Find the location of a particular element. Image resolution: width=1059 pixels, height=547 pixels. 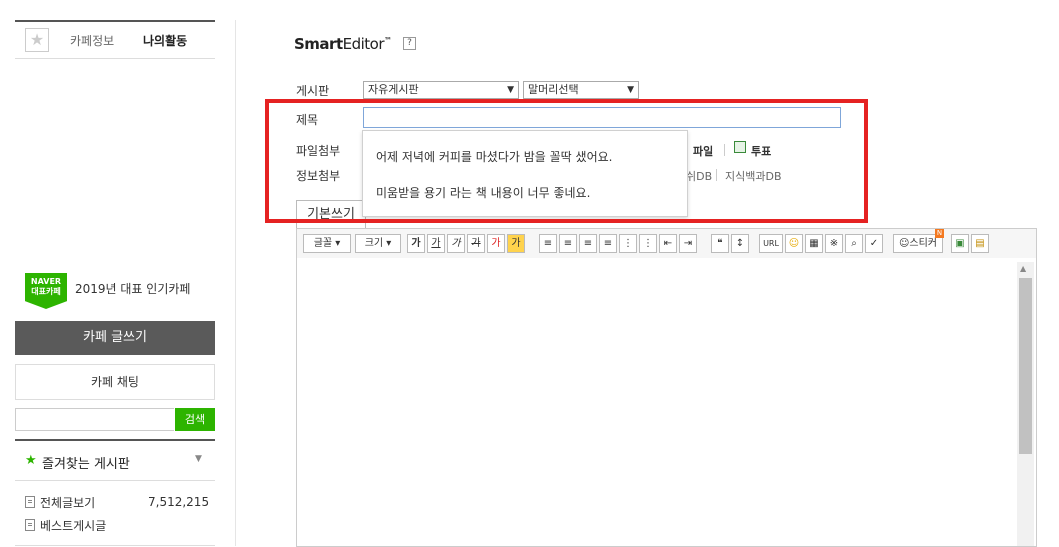

scroll-up-icon: ▲ is located at coordinates (1023, 268).